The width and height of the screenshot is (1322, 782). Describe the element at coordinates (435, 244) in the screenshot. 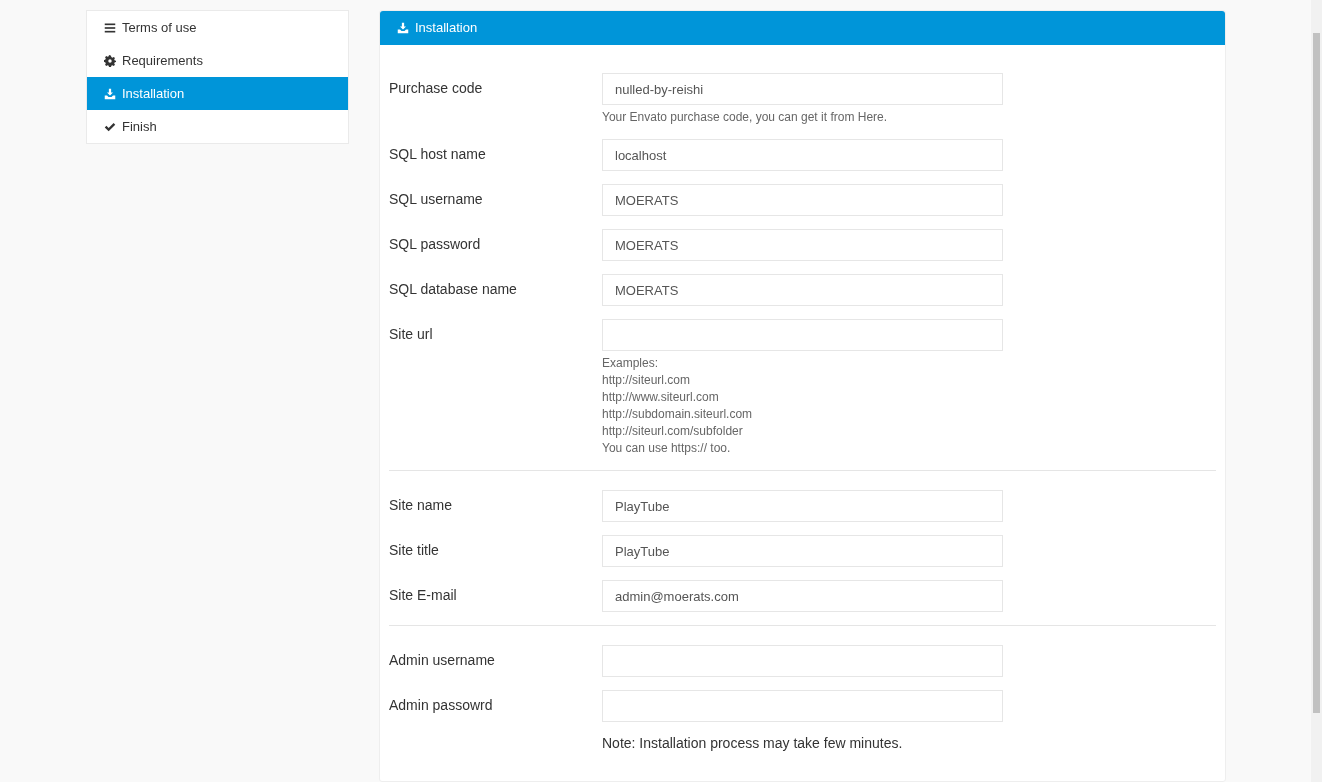

I see `field-label: SQL password` at that location.